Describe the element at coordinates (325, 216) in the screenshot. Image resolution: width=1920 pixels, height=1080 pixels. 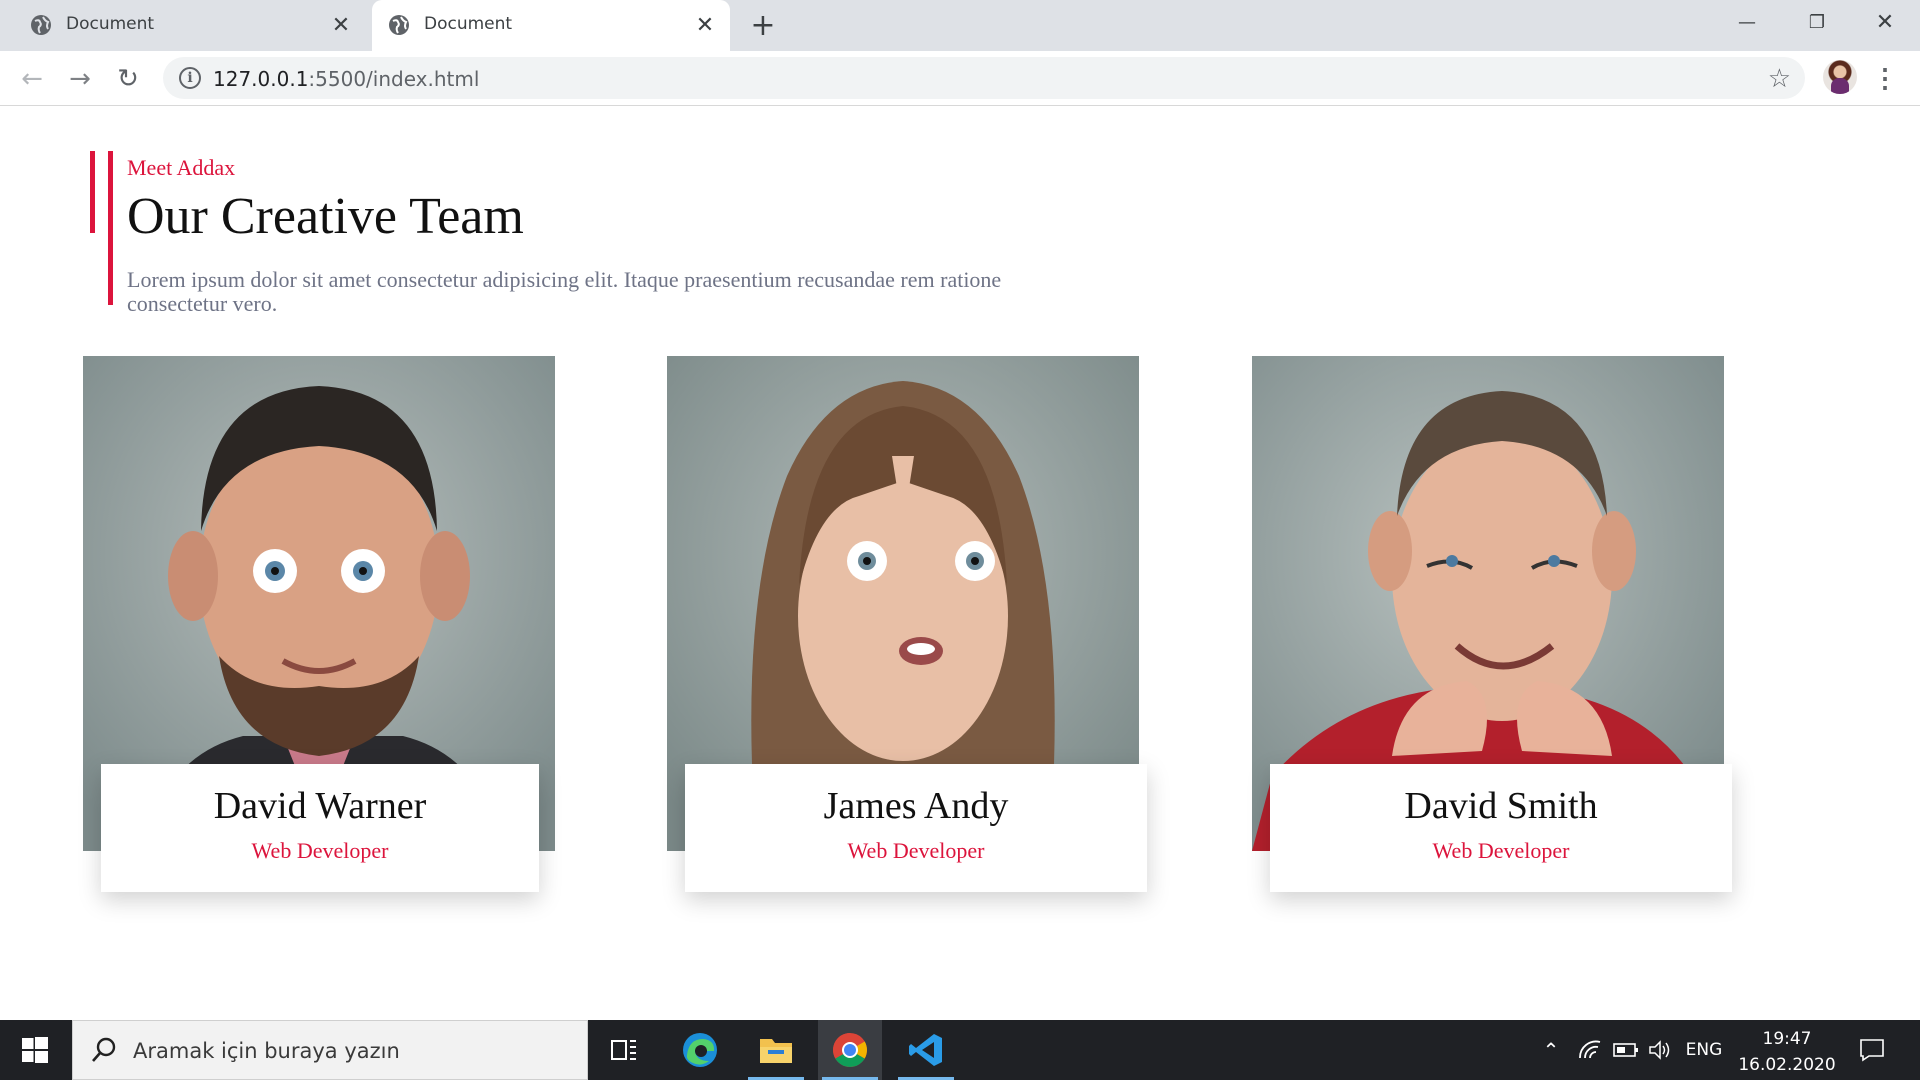
I see `page-title: Our Creative Team` at that location.